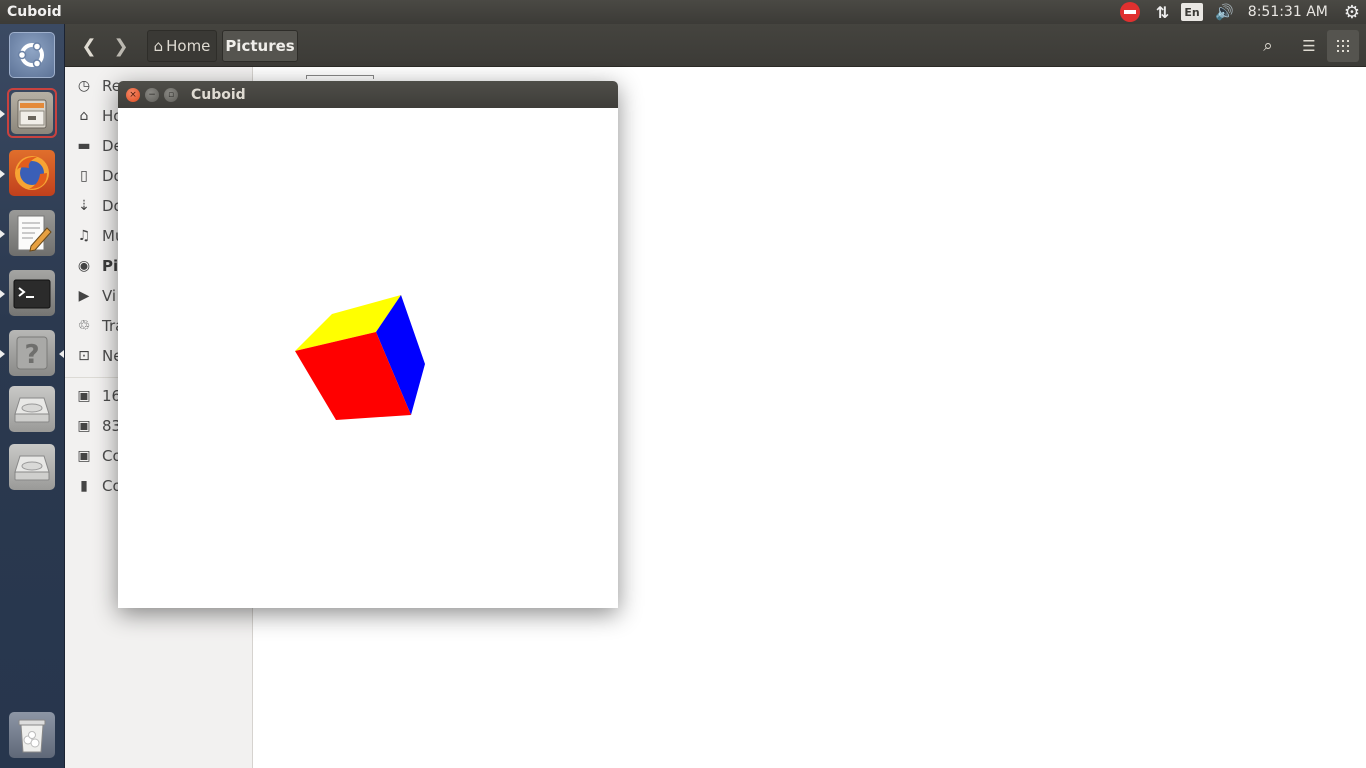 The image size is (1366, 768). I want to click on firefox-launcher-button, so click(32, 173).